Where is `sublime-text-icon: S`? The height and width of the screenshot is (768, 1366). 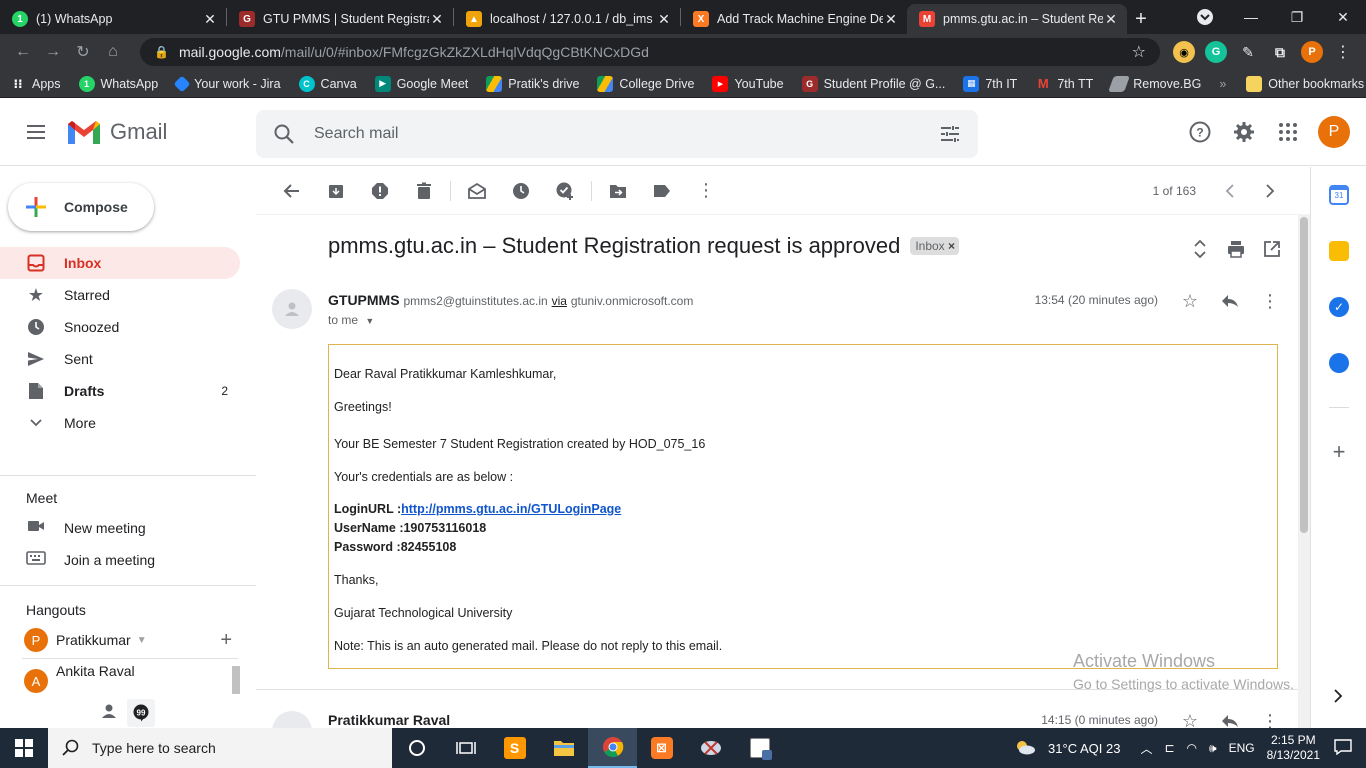
sublime-text-icon: S is located at coordinates (514, 748).